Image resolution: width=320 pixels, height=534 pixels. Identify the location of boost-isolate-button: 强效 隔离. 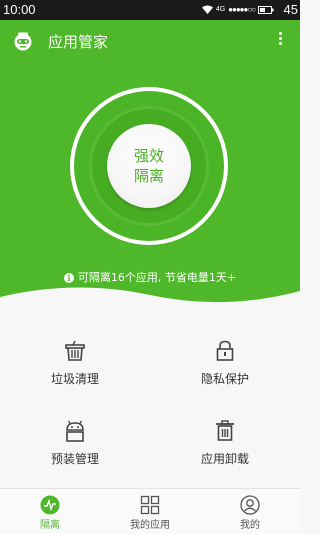
(149, 166).